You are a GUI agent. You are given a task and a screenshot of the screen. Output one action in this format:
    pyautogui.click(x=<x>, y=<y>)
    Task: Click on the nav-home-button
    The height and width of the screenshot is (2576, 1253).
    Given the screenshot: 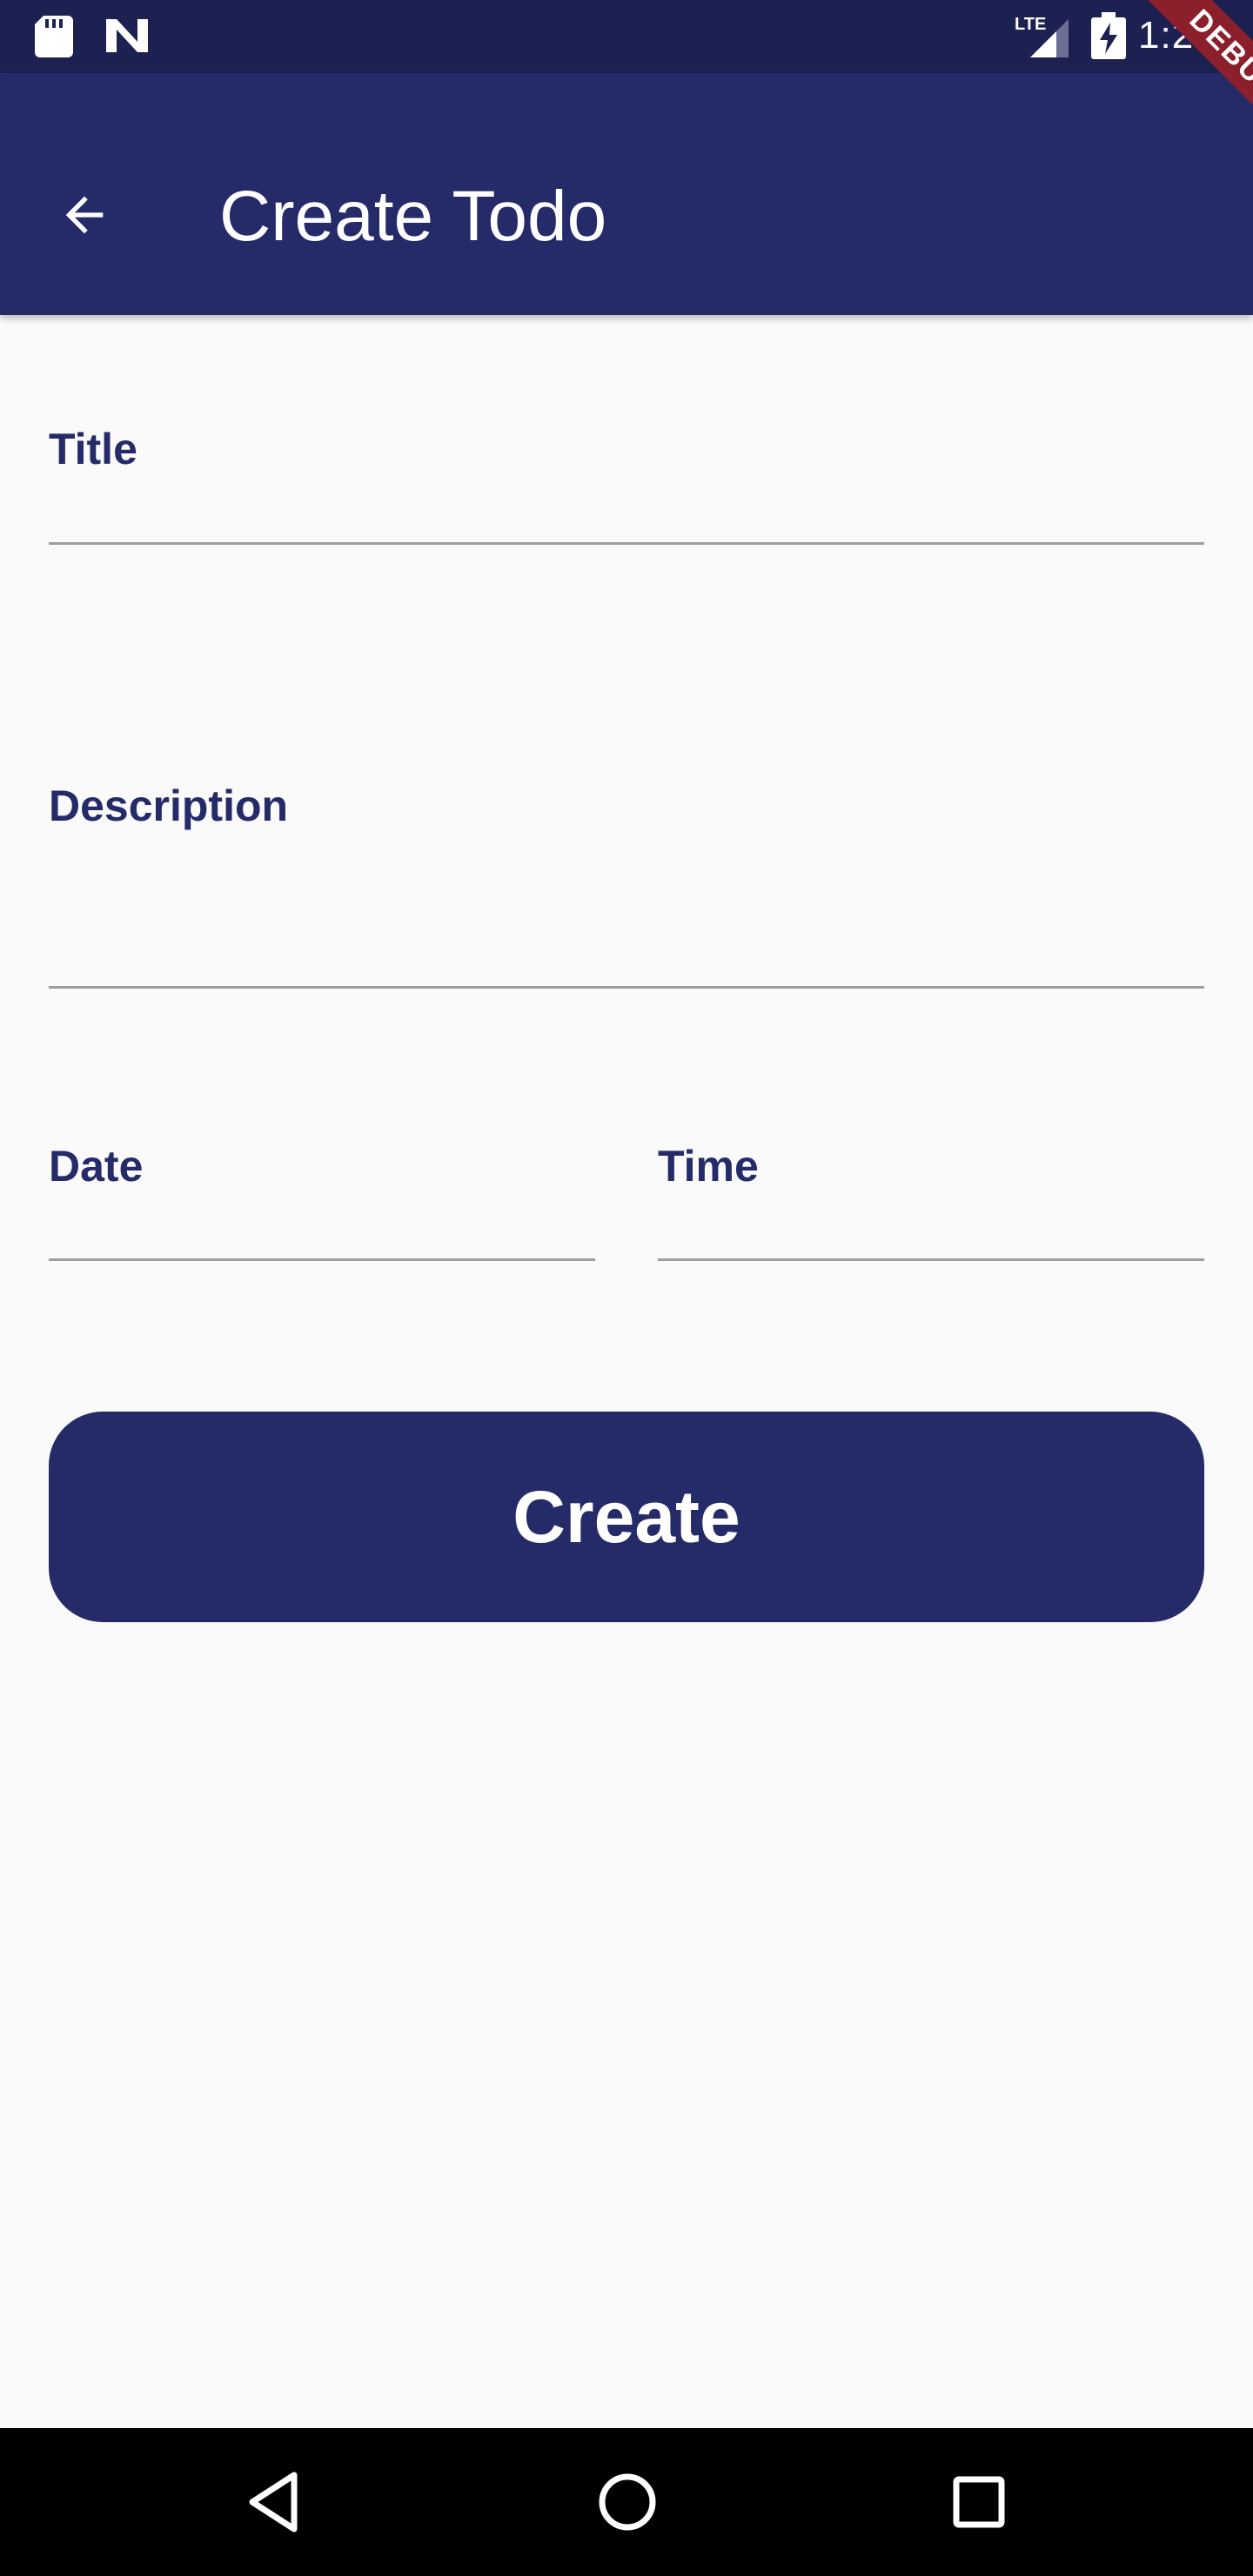 What is the action you would take?
    pyautogui.click(x=627, y=2502)
    